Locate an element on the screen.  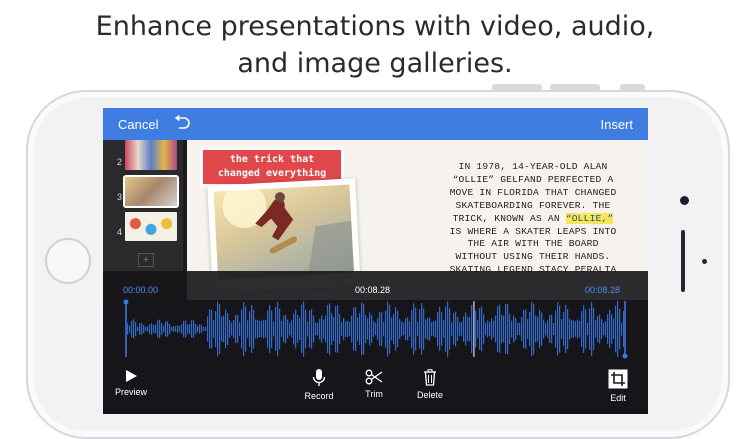
insert-button: Insert is located at coordinates (616, 124).